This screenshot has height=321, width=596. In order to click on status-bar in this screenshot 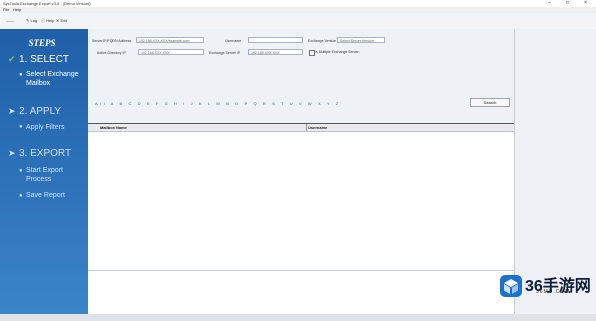, I will do `click(298, 317)`.